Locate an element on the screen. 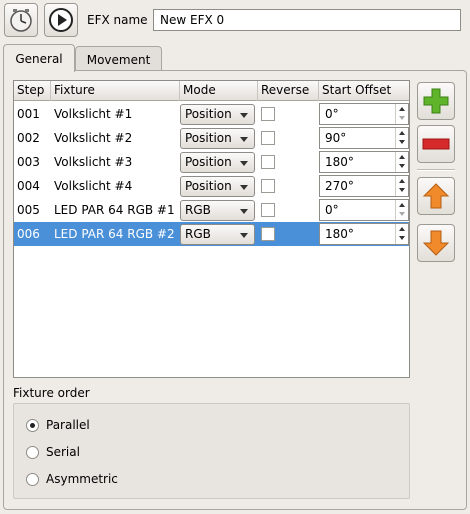 This screenshot has height=514, width=470. fixture-cell: Volkslicht #4 is located at coordinates (93, 186).